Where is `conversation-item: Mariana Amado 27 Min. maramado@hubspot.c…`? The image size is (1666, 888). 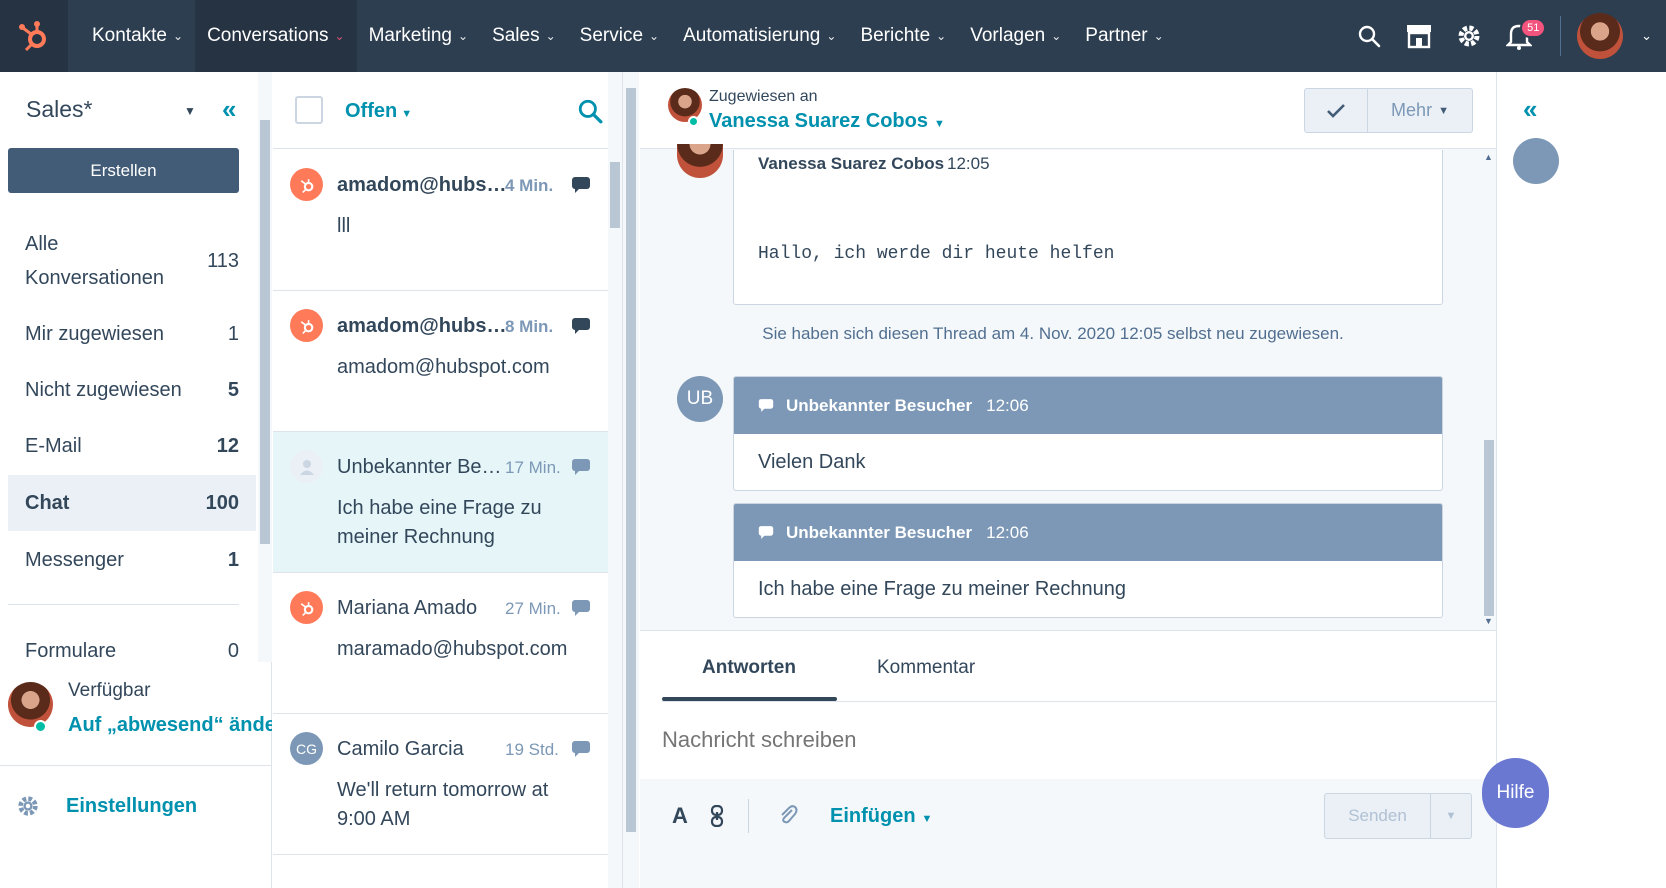 conversation-item: Mariana Amado 27 Min. maramado@hubspot.c… is located at coordinates (440, 643).